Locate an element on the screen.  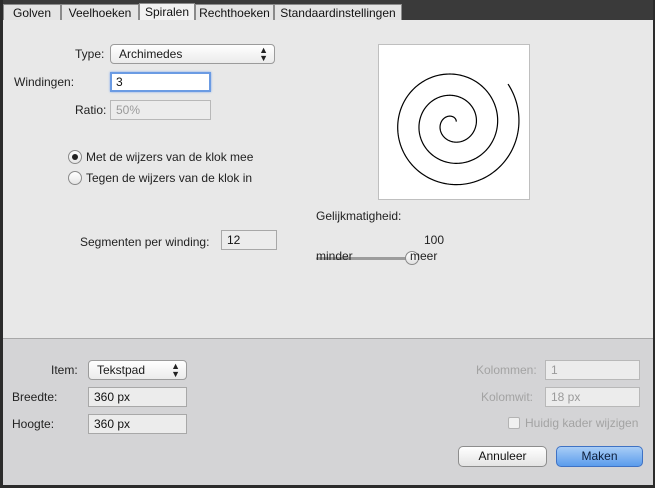
tab-spiralen: Spiralen is located at coordinates (167, 12).